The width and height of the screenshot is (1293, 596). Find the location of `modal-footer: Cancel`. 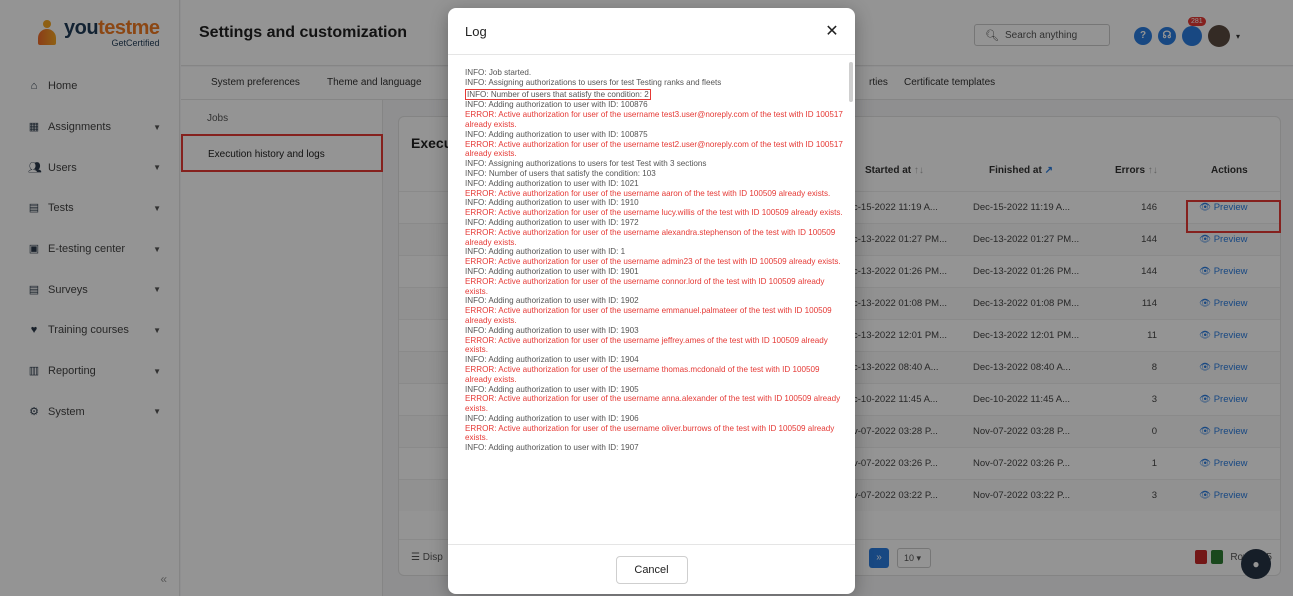

modal-footer: Cancel is located at coordinates (651, 569).